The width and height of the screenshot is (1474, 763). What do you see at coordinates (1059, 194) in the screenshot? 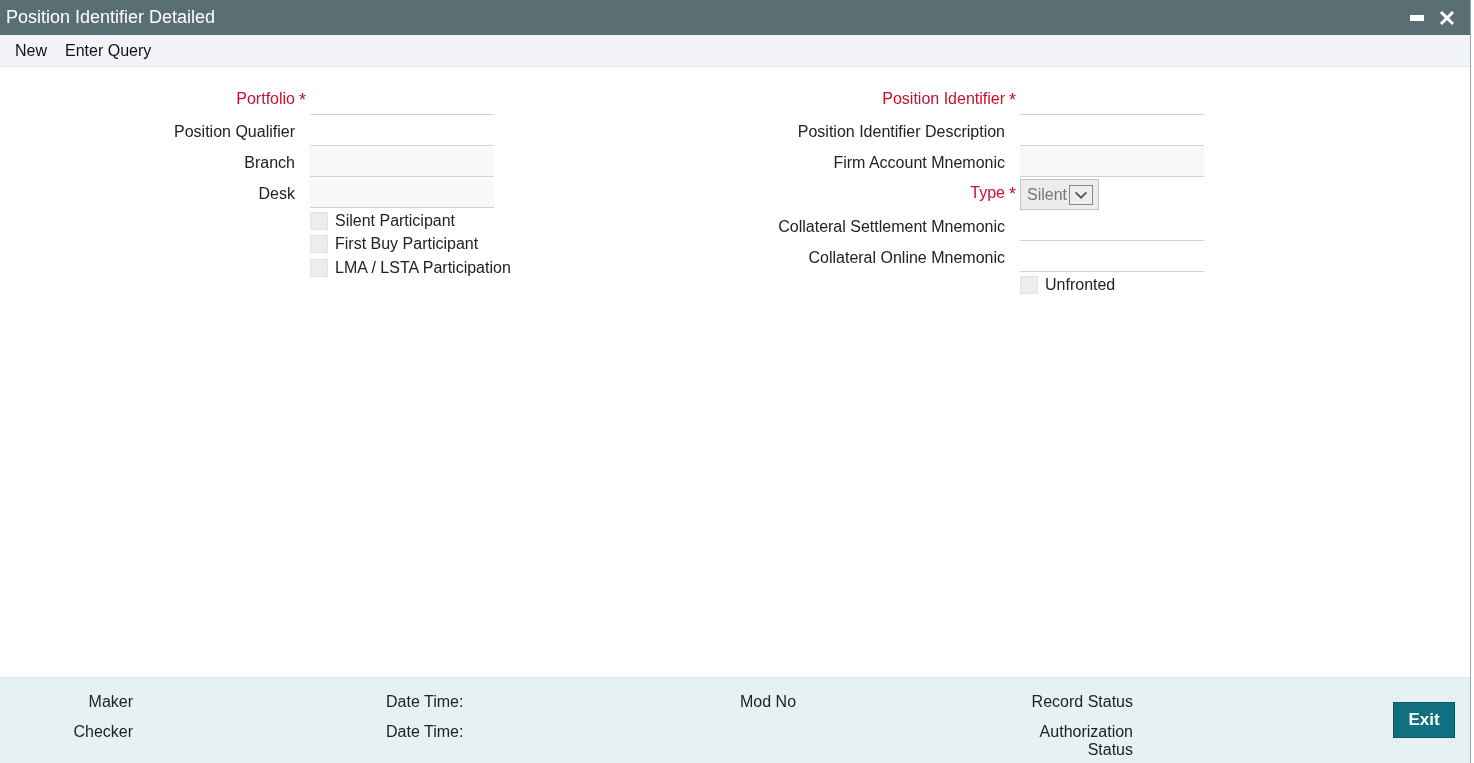
I see `type-dropdown: Silent` at bounding box center [1059, 194].